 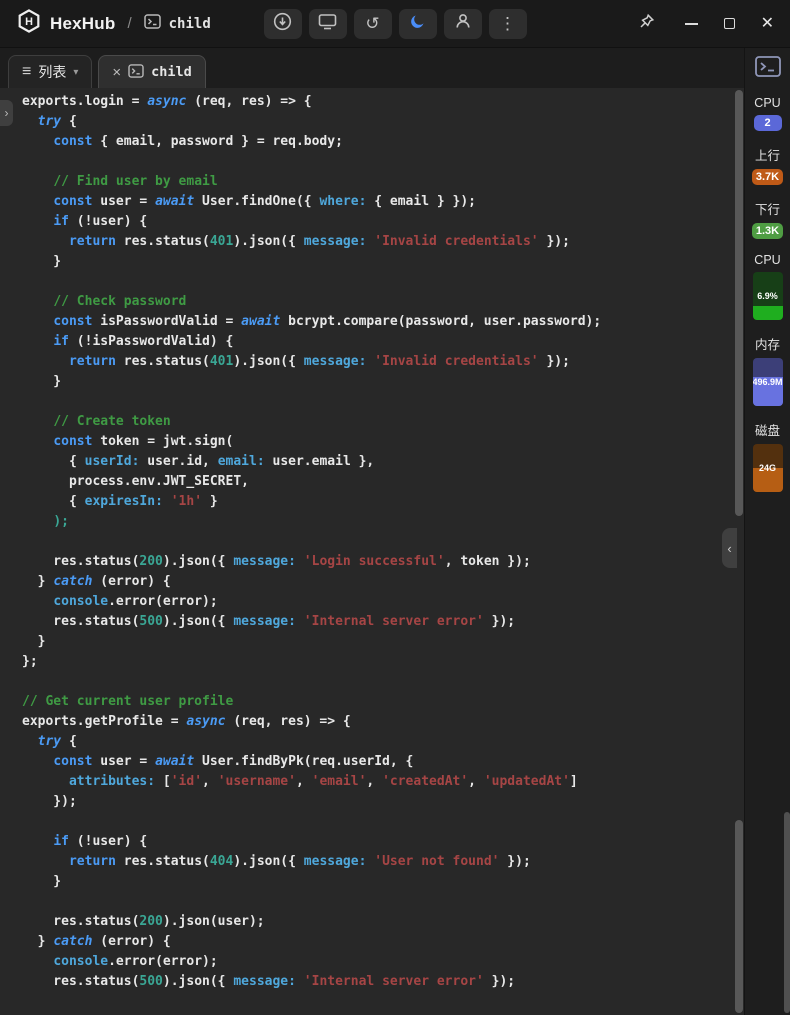 I want to click on tab-child: × child, so click(x=152, y=71).